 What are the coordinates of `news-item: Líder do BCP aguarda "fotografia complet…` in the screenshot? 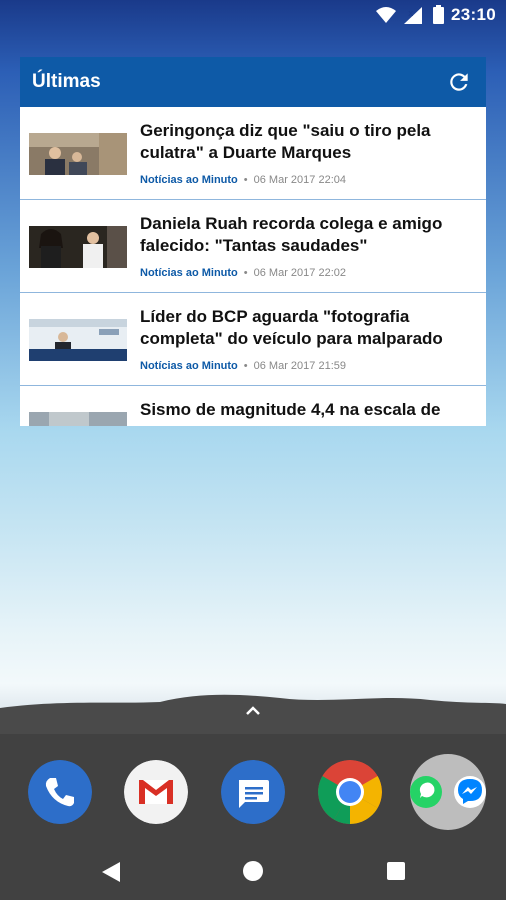 It's located at (253, 339).